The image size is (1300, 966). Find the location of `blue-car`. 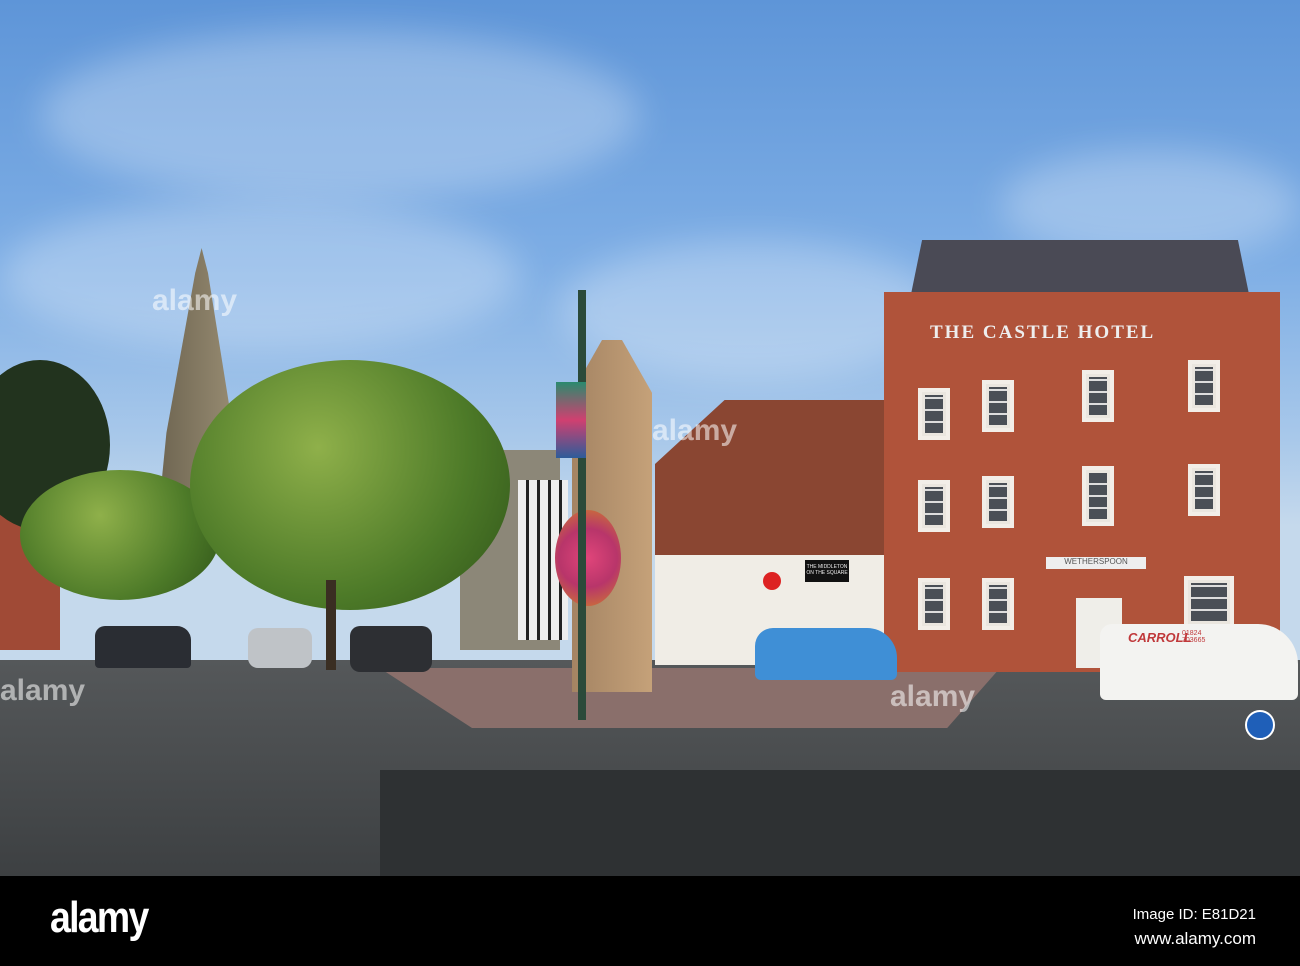

blue-car is located at coordinates (826, 654).